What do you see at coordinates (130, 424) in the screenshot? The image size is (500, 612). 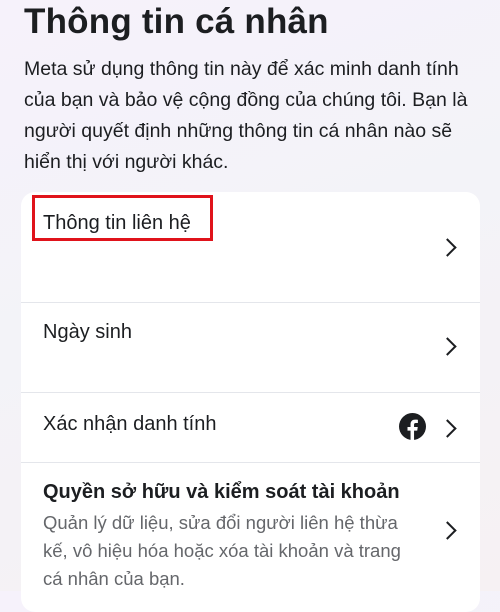 I see `identity-confirmation-label: Xác nhận danh tính` at bounding box center [130, 424].